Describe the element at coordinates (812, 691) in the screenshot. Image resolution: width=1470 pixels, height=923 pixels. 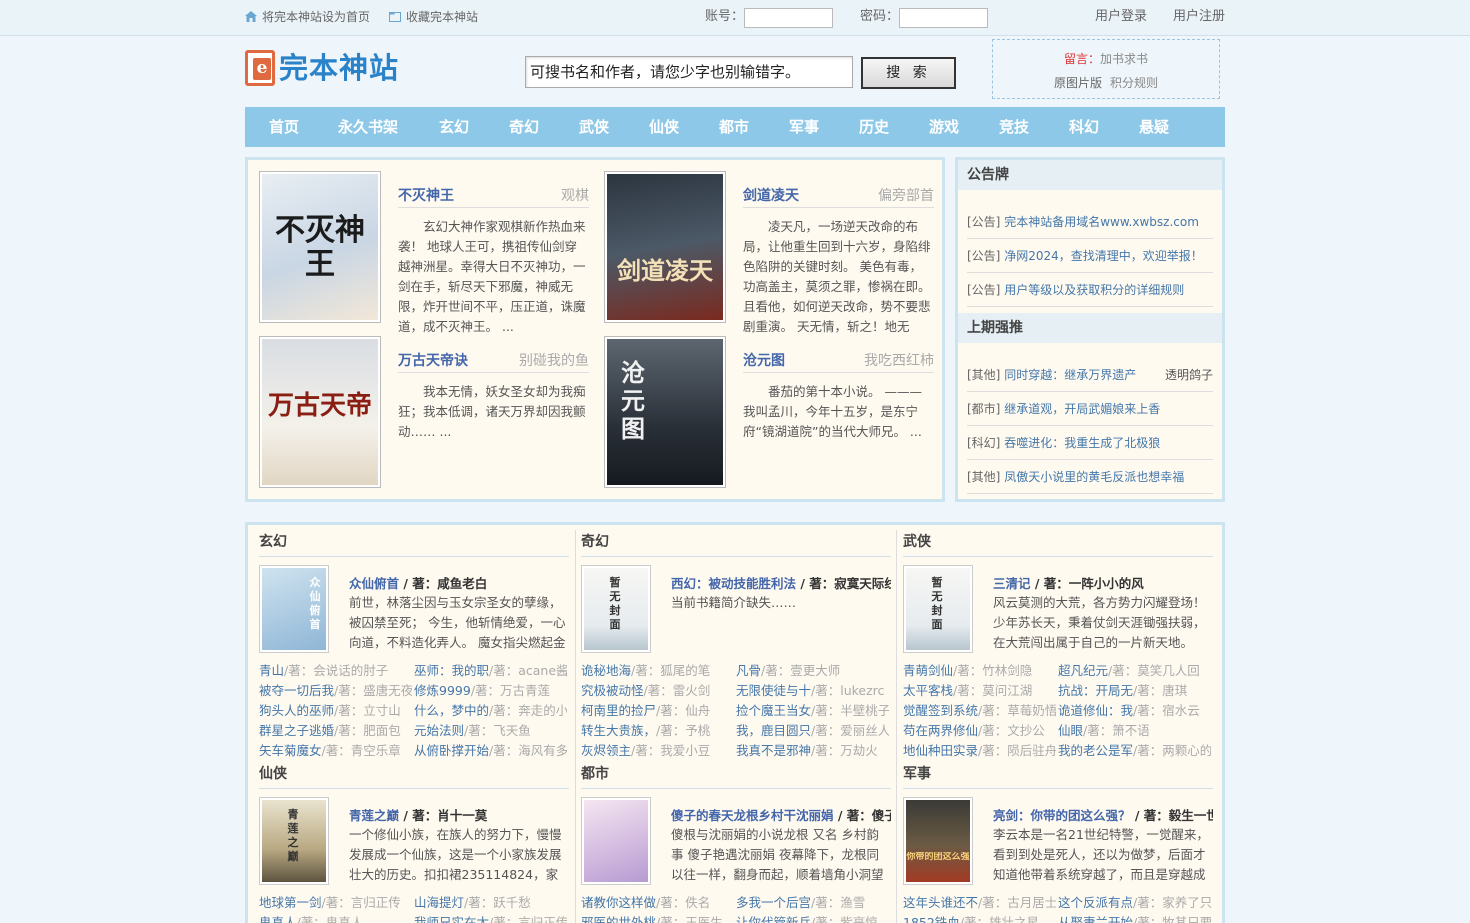
I see `book-link: 无限使徒与十/著：lukezrc` at that location.